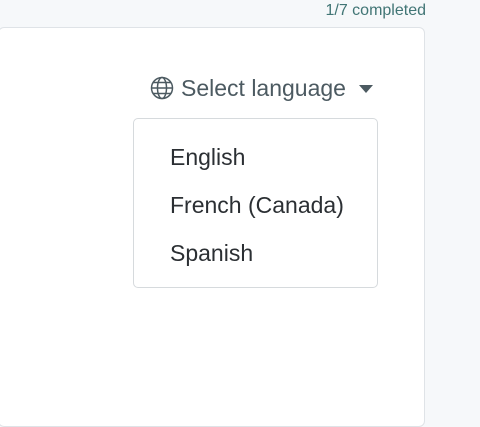 Image resolution: width=480 pixels, height=427 pixels. I want to click on language-selector-button: Select language, so click(261, 88).